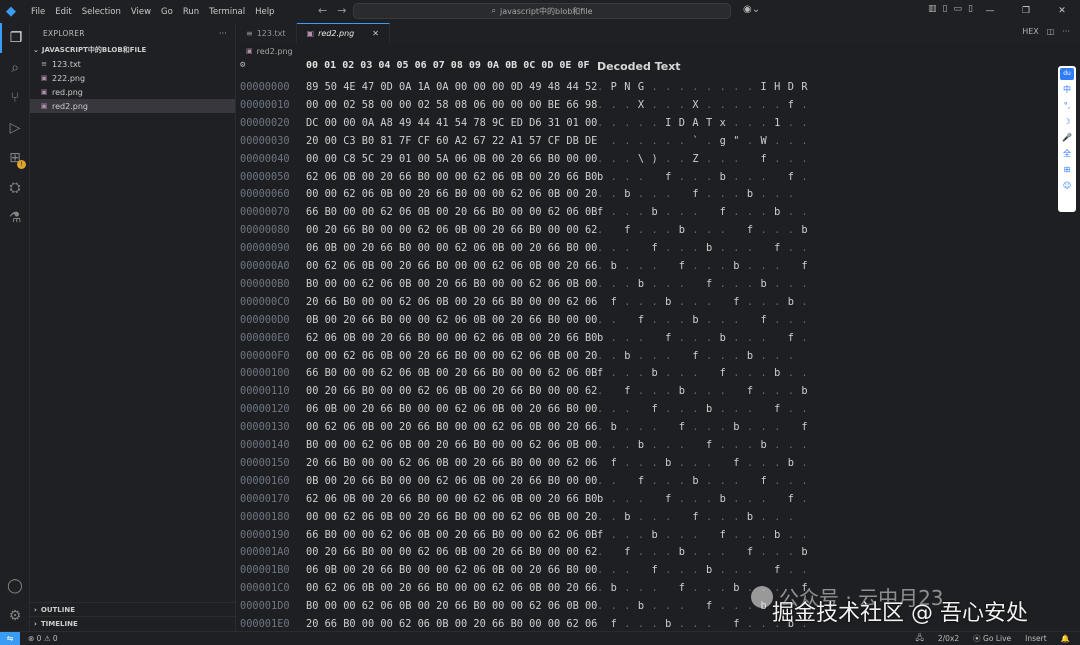  Describe the element at coordinates (132, 106) in the screenshot. I see `file-item-red2-png: ▣ red2.png` at that location.